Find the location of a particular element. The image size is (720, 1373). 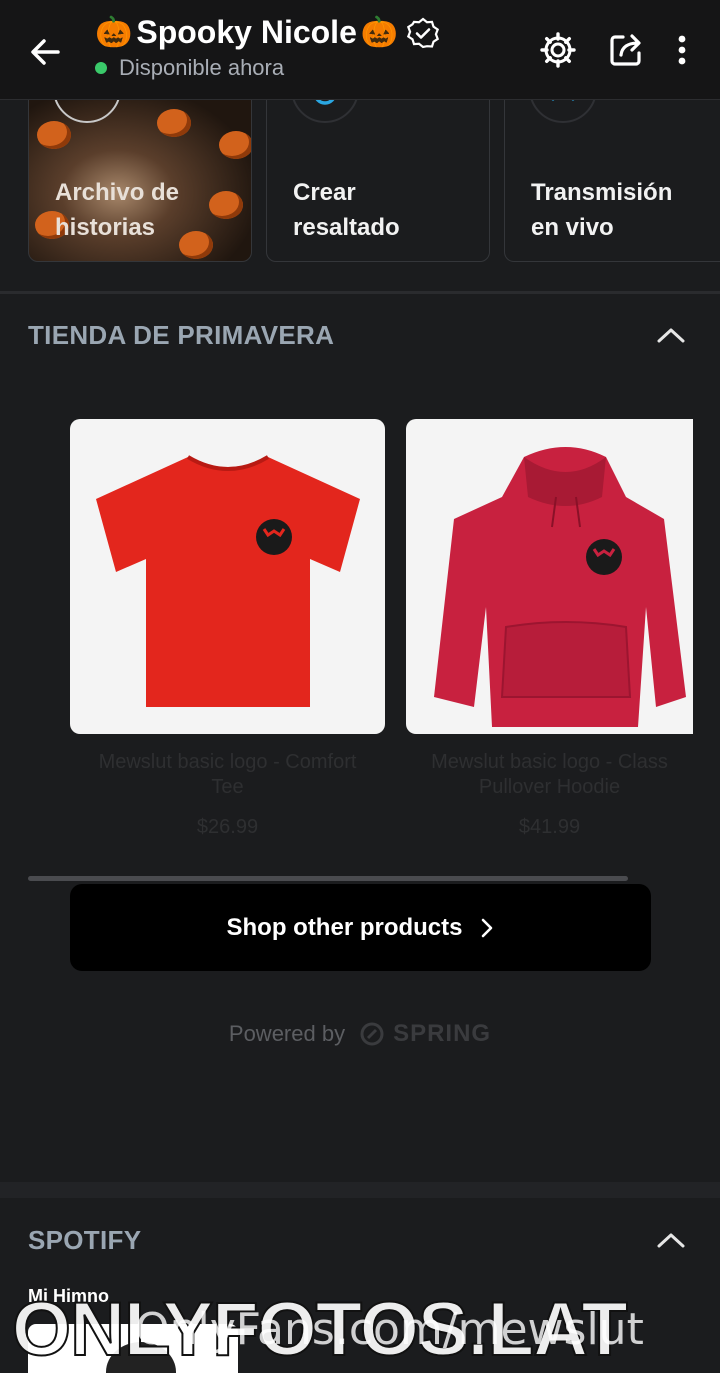

highlight-create: Crear resaltado is located at coordinates (378, 176).